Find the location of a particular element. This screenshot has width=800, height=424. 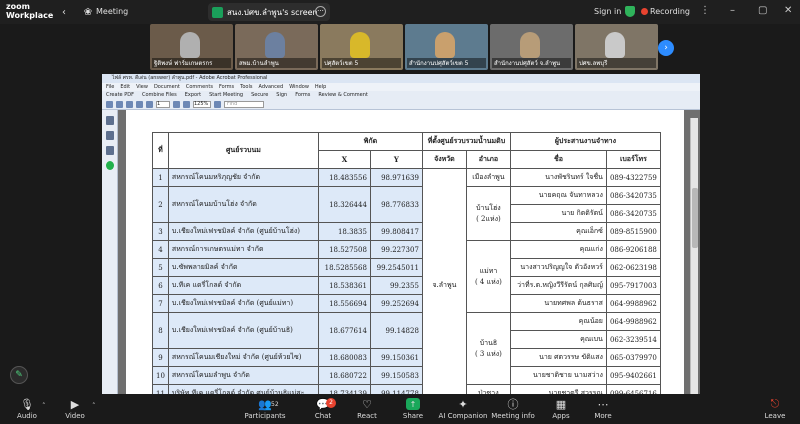

th-y: Y is located at coordinates (396, 159).